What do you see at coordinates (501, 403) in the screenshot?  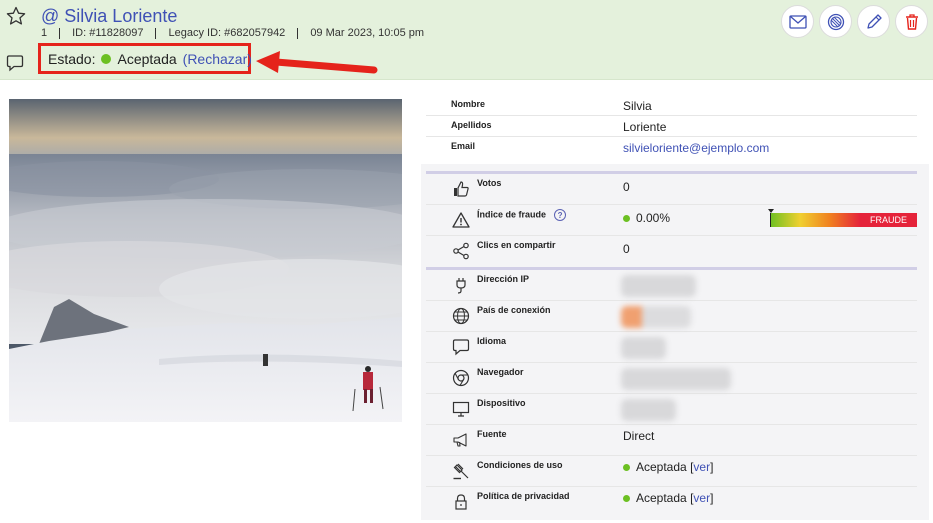 I see `tech-label: Dispositivo` at bounding box center [501, 403].